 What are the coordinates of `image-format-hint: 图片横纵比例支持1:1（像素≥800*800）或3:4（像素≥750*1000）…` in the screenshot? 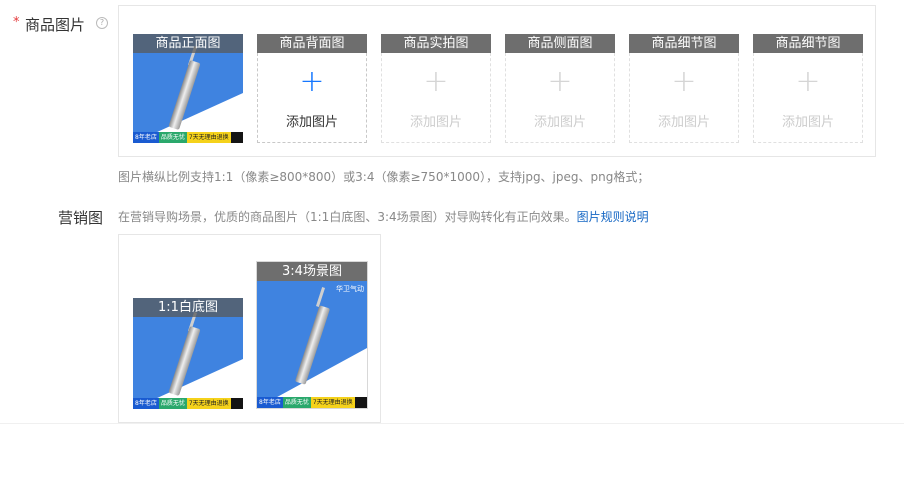 It's located at (384, 177).